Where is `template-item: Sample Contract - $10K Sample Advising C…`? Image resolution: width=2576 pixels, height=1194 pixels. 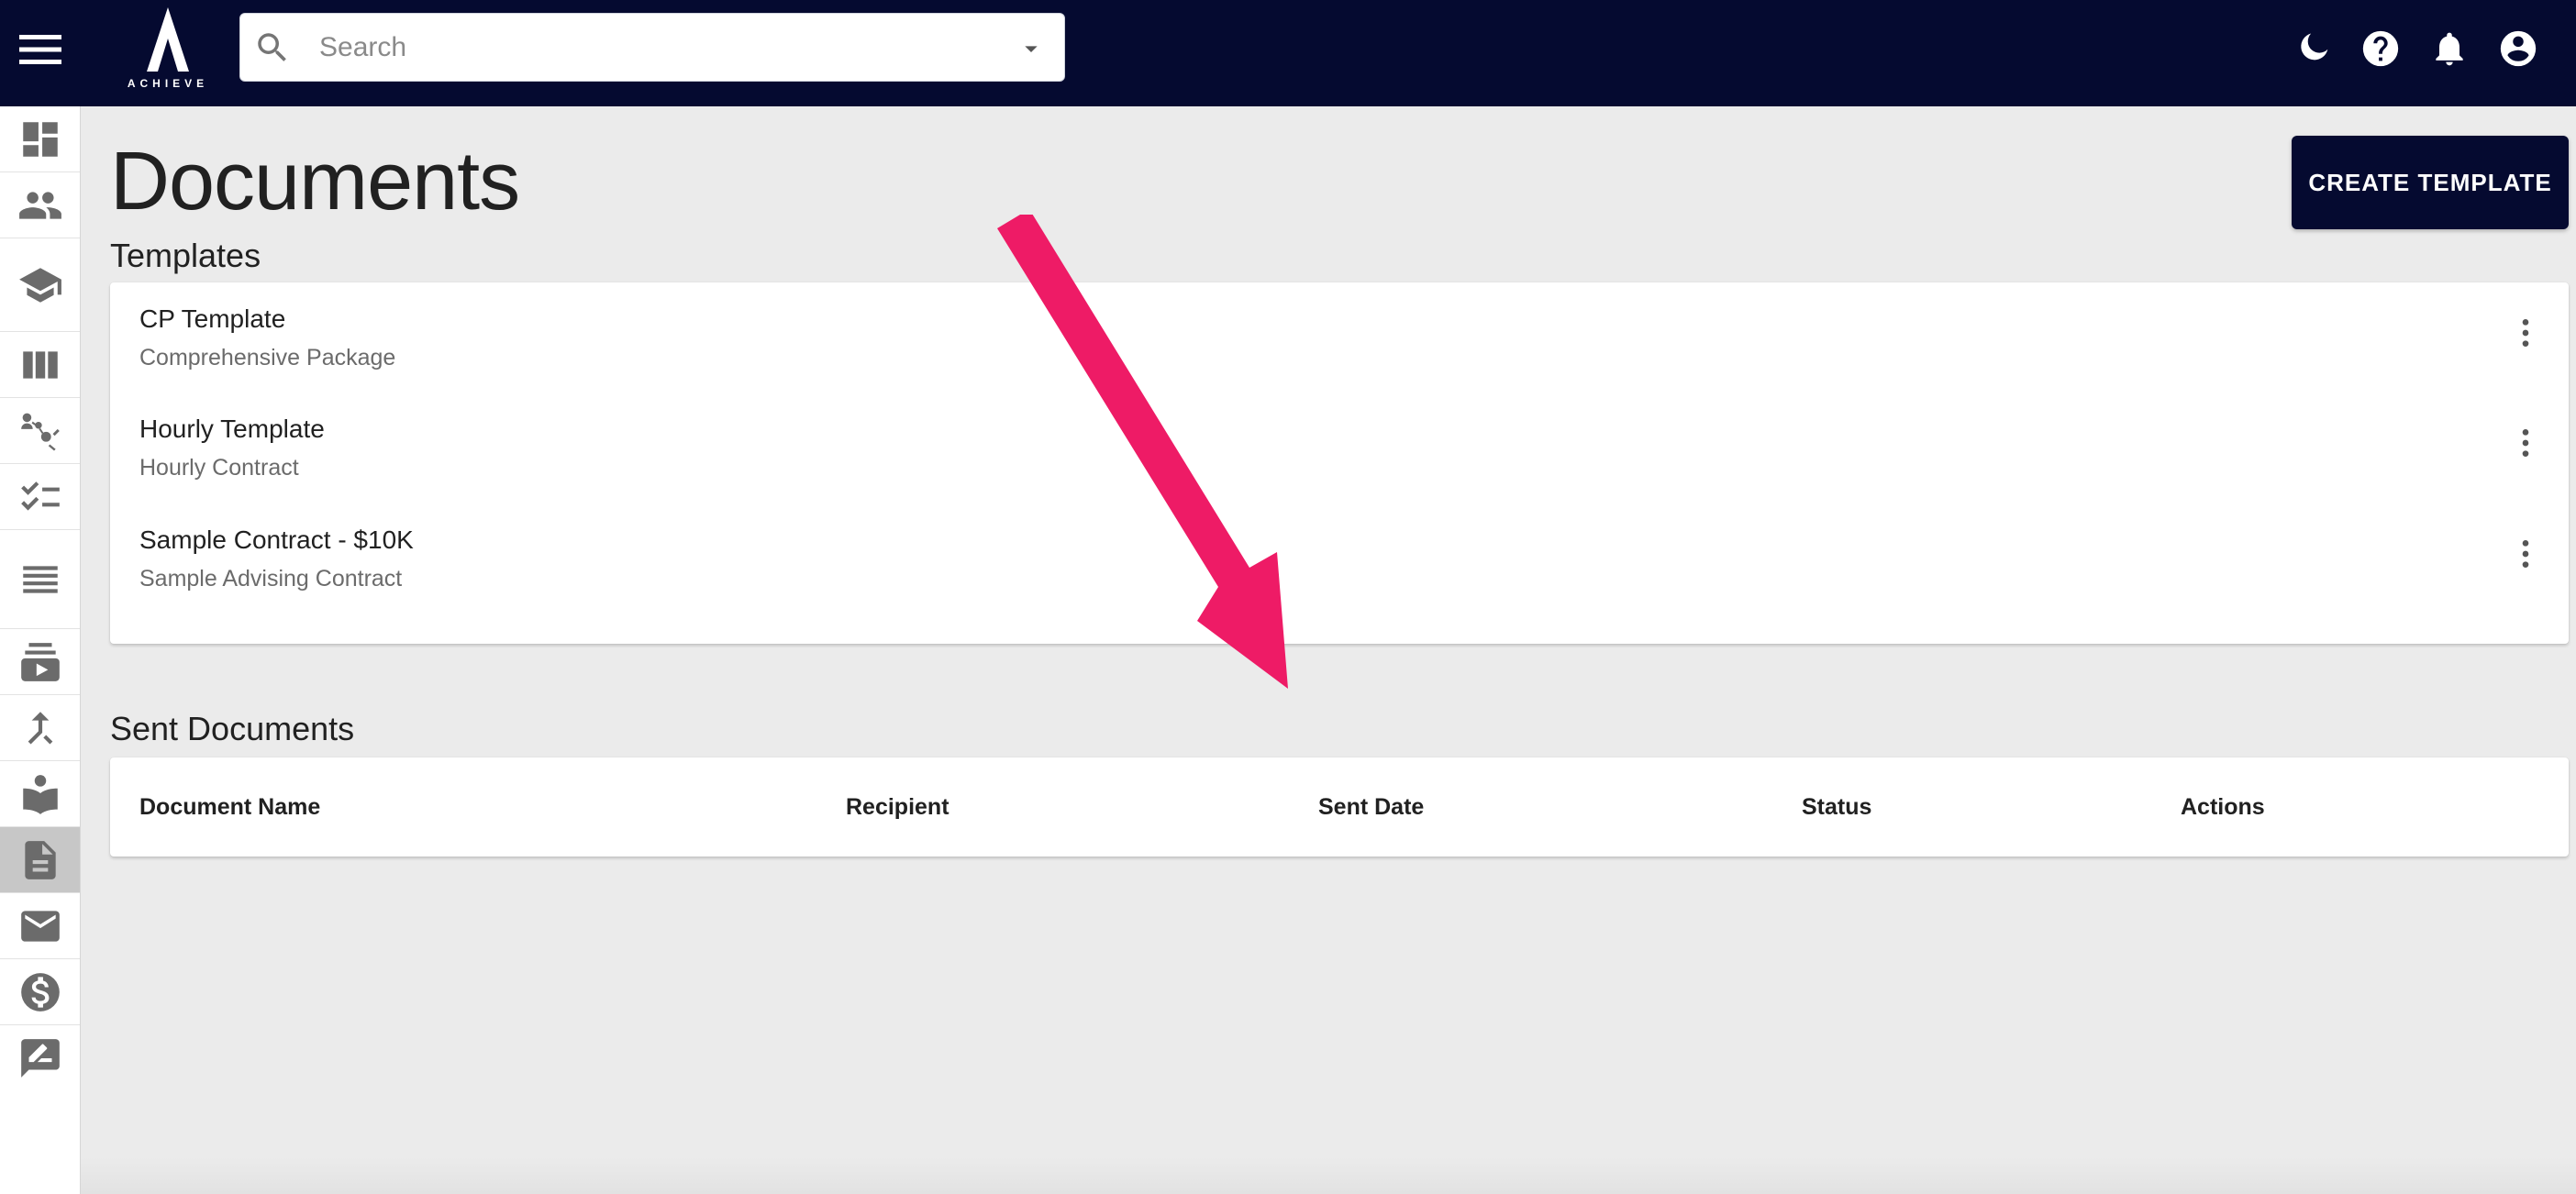
template-item: Sample Contract - $10K Sample Advising C… is located at coordinates (1339, 558).